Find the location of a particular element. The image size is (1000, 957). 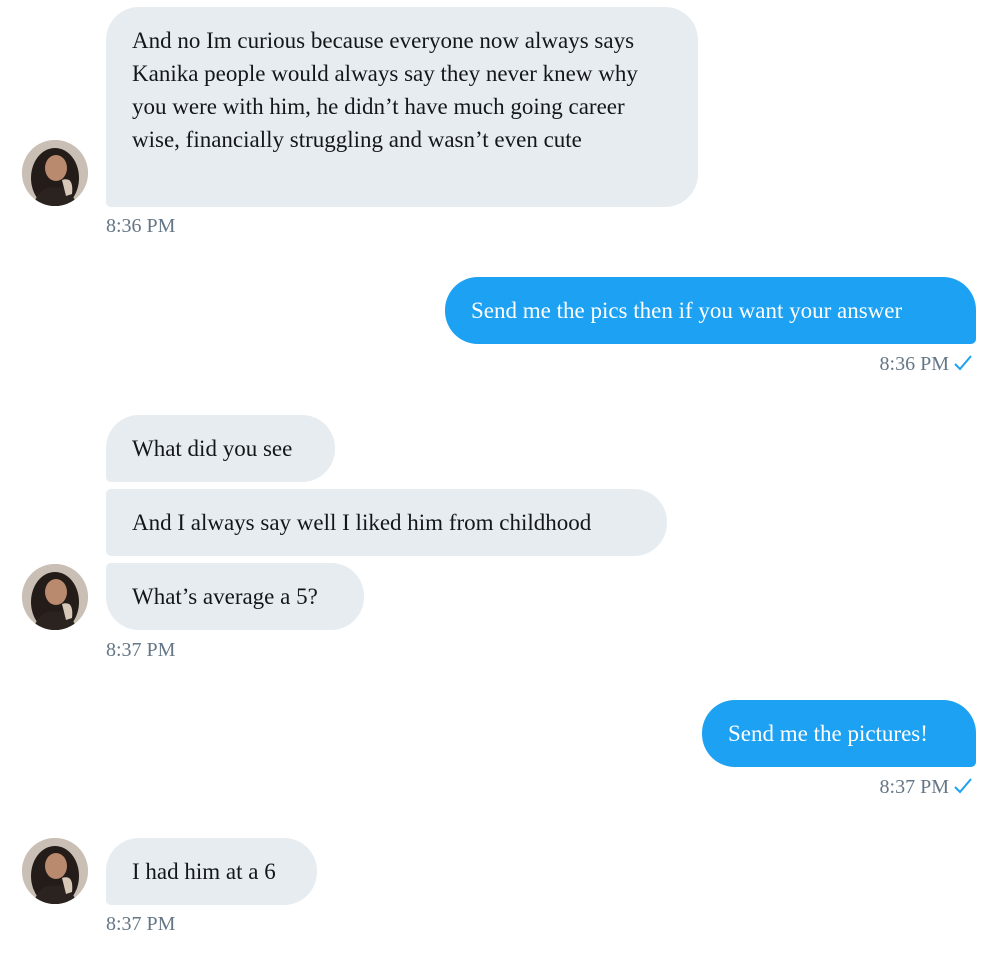

incoming-message-bubble: What did you see is located at coordinates (220, 448).